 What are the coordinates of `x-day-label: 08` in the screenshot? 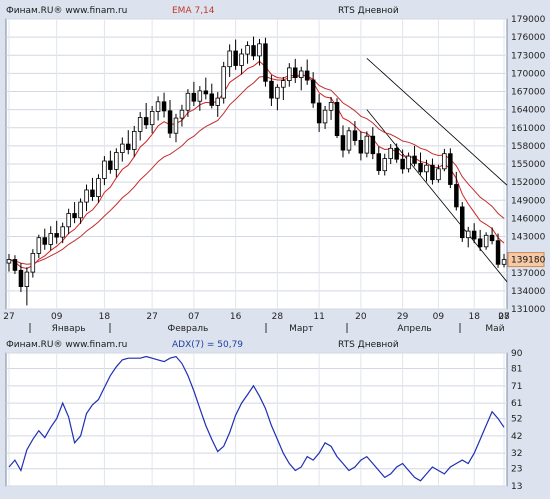 It's located at (504, 317).